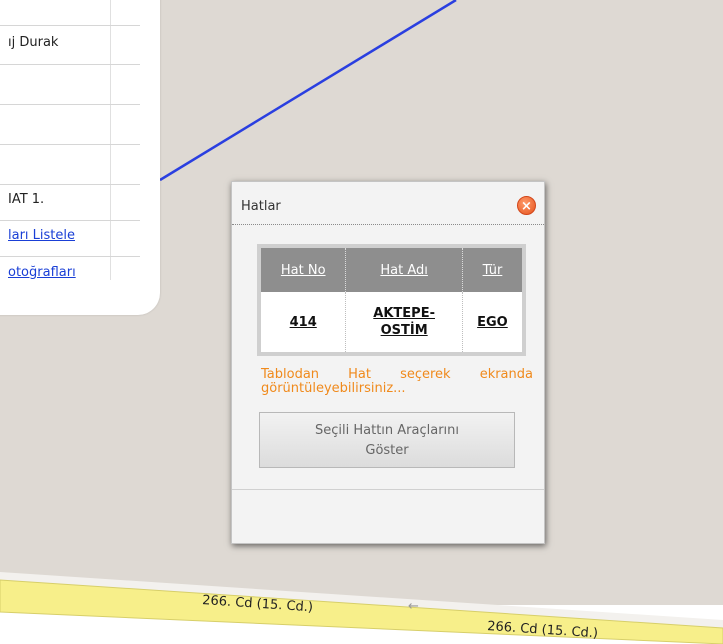 The height and width of the screenshot is (644, 723). I want to click on close-icon: ×, so click(526, 205).